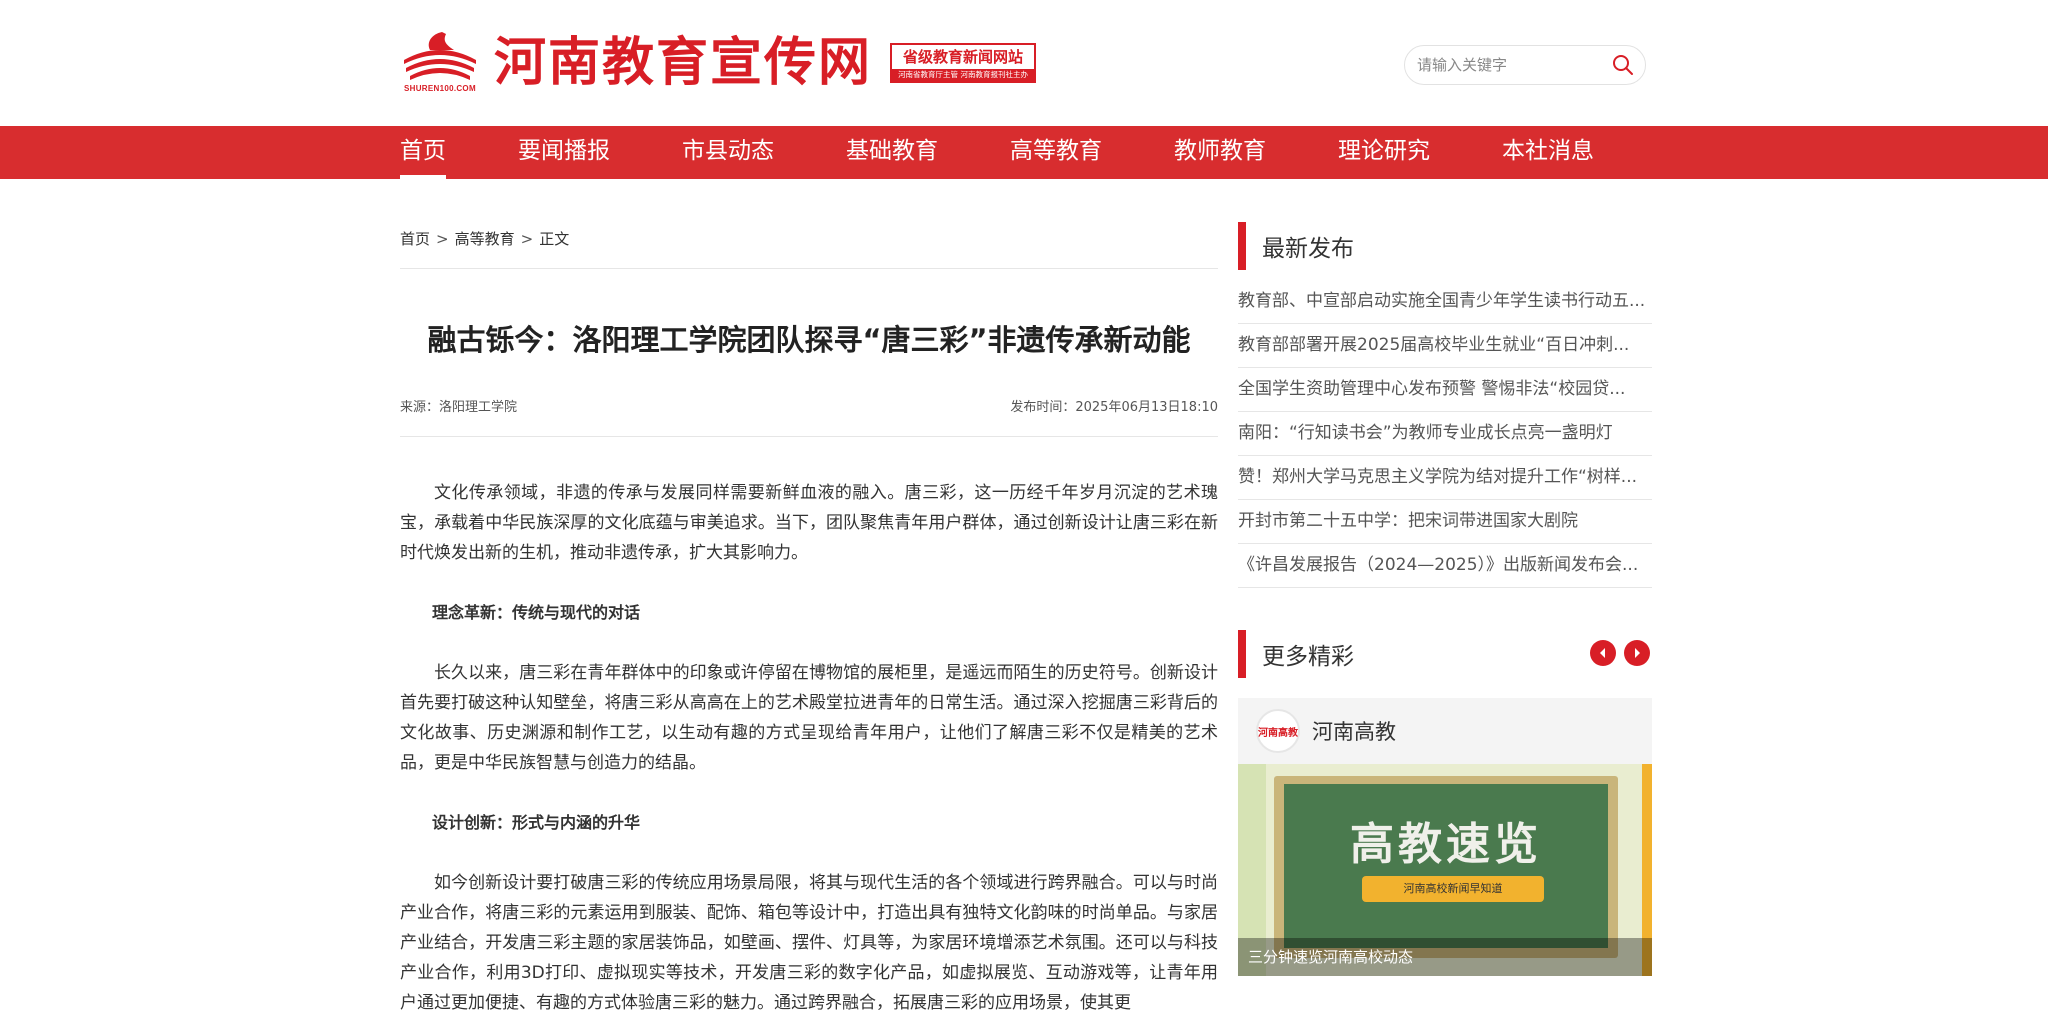  What do you see at coordinates (1445, 731) in the screenshot?
I see `card-header: 河南高教 河南高教` at bounding box center [1445, 731].